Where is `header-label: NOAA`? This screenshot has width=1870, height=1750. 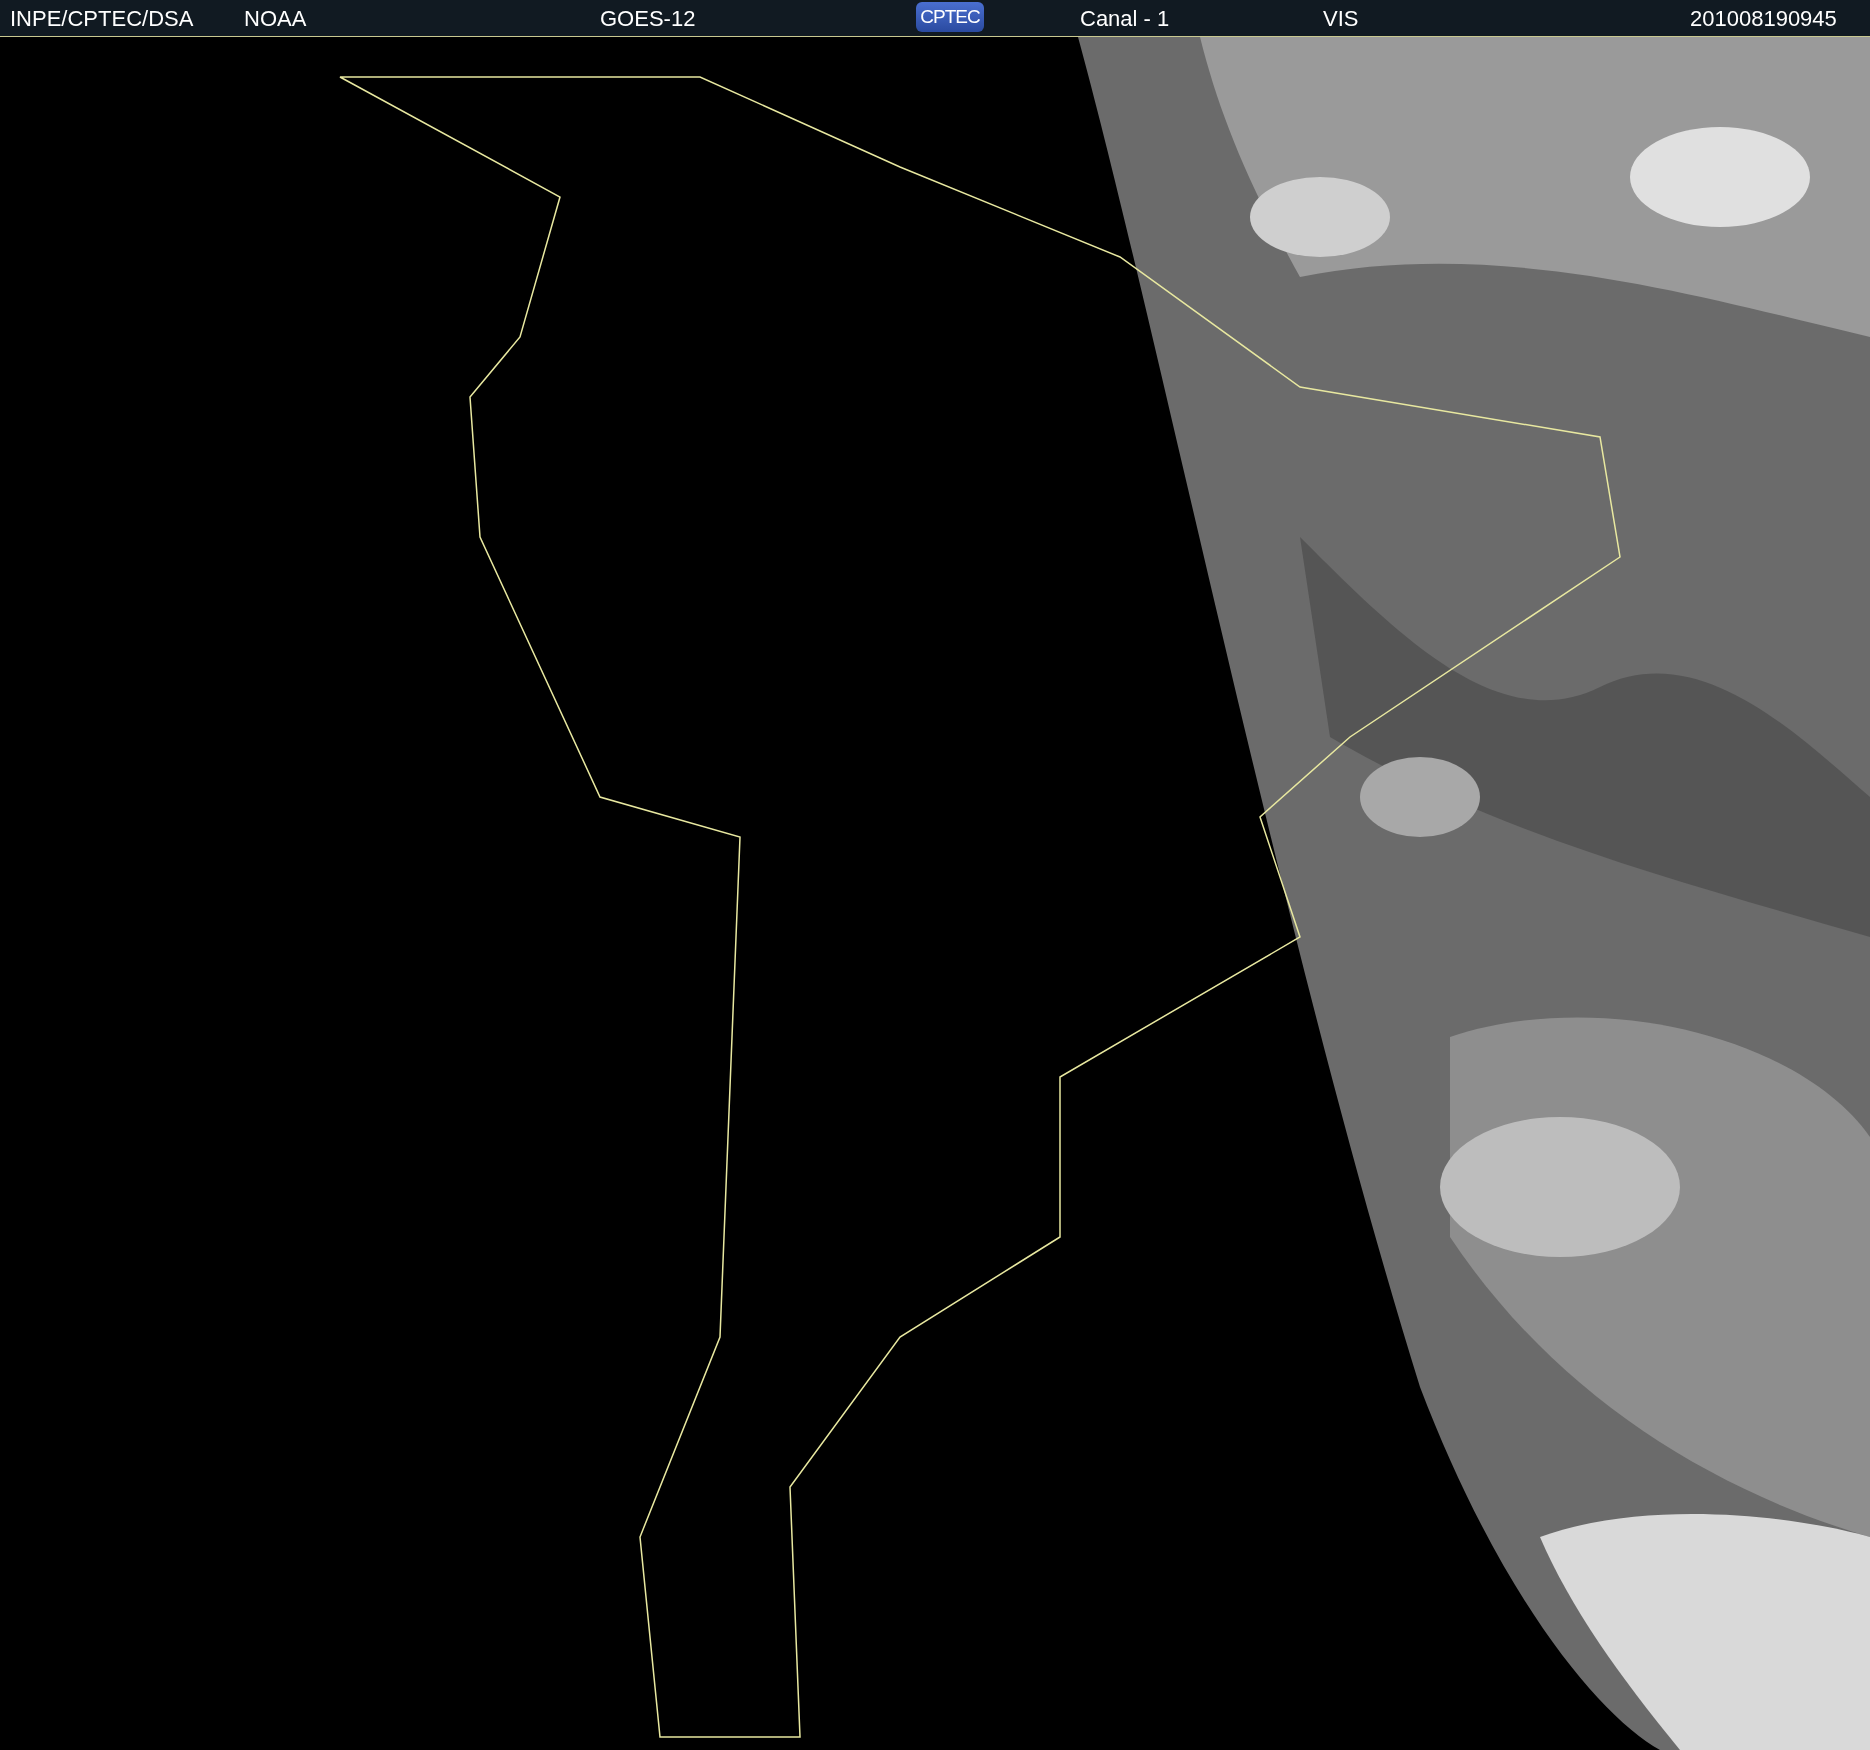 header-label: NOAA is located at coordinates (275, 19).